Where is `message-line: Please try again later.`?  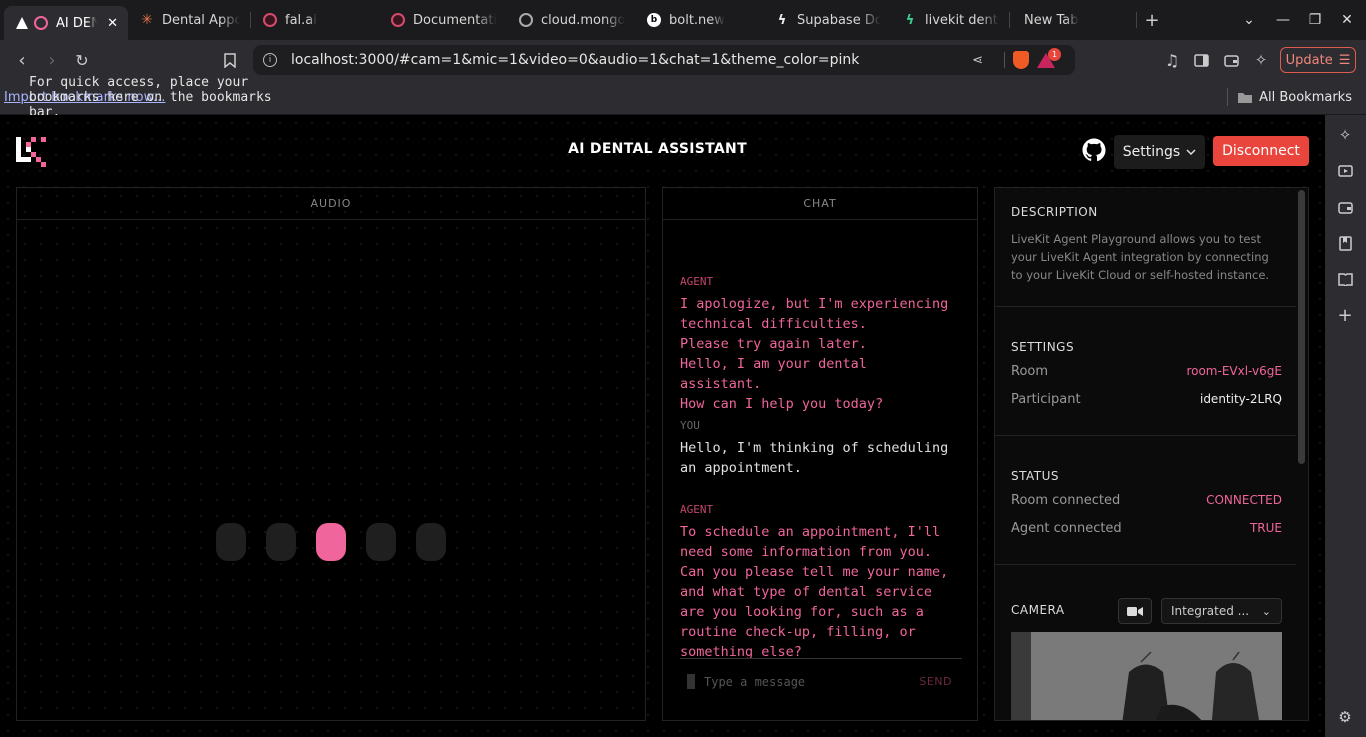
message-line: Please try again later. is located at coordinates (773, 344).